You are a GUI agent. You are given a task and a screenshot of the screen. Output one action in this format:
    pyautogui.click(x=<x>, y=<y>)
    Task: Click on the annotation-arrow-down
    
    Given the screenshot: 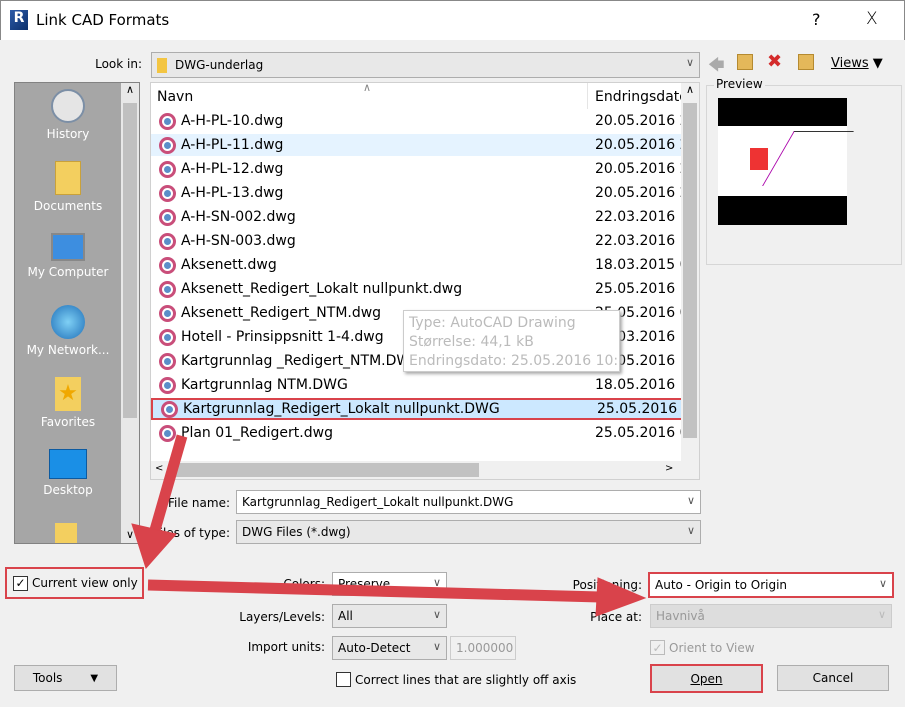 What is the action you would take?
    pyautogui.click(x=168, y=483)
    